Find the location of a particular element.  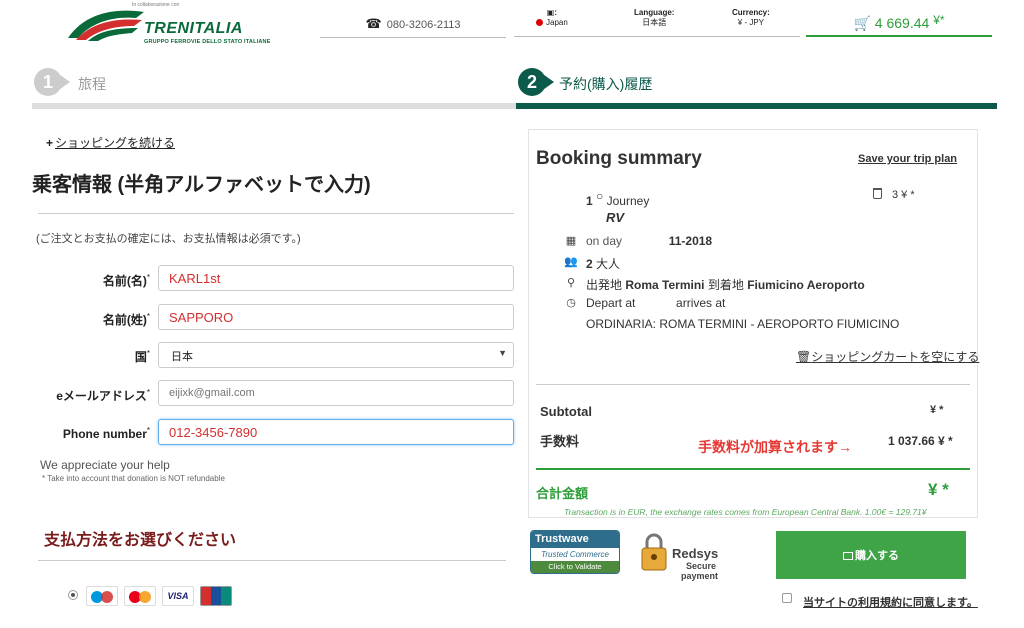

email-input is located at coordinates (336, 393).